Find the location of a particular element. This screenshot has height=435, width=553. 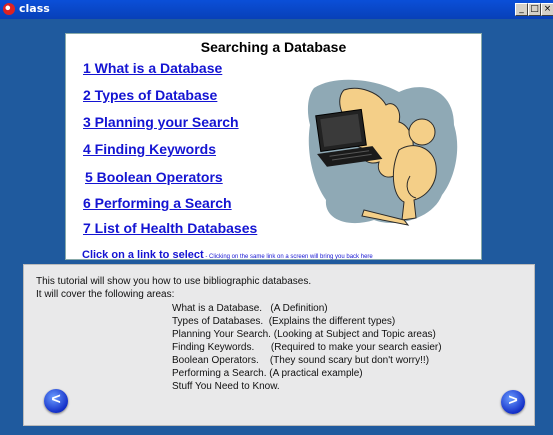

next-button: > is located at coordinates (513, 402).